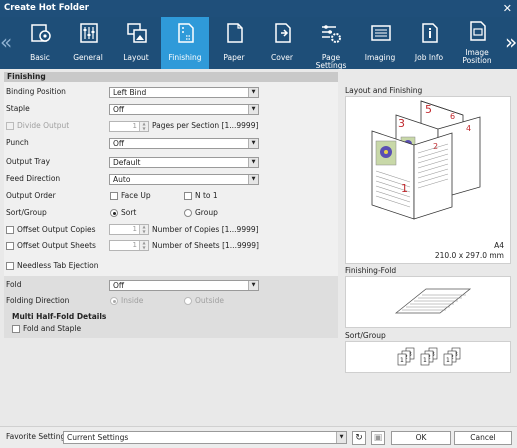 The image size is (517, 448). Describe the element at coordinates (46, 8) in the screenshot. I see `window-title: Create Hot Folder` at that location.